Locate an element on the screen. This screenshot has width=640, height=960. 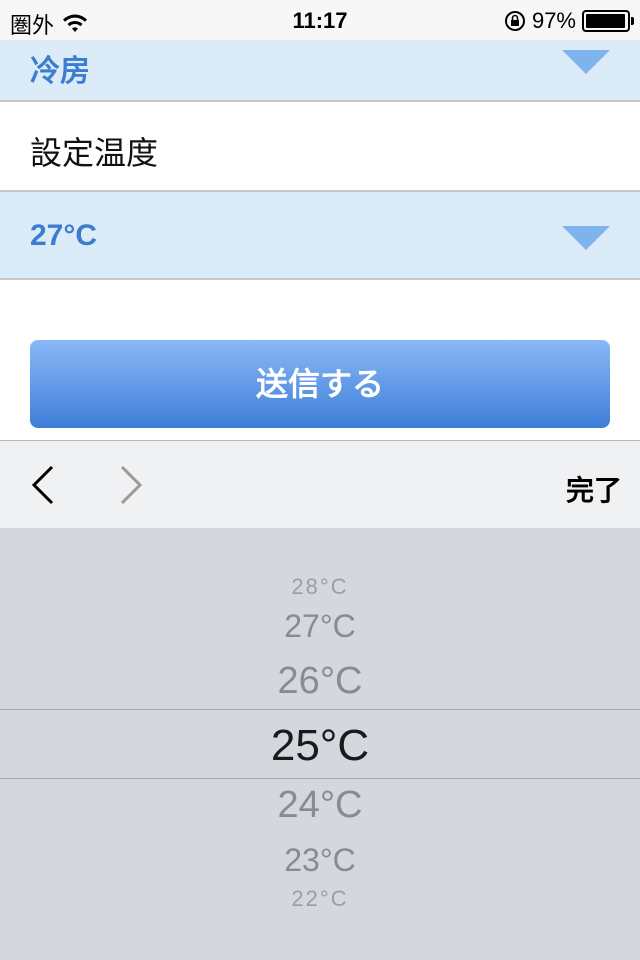
battery-icon is located at coordinates (608, 21).